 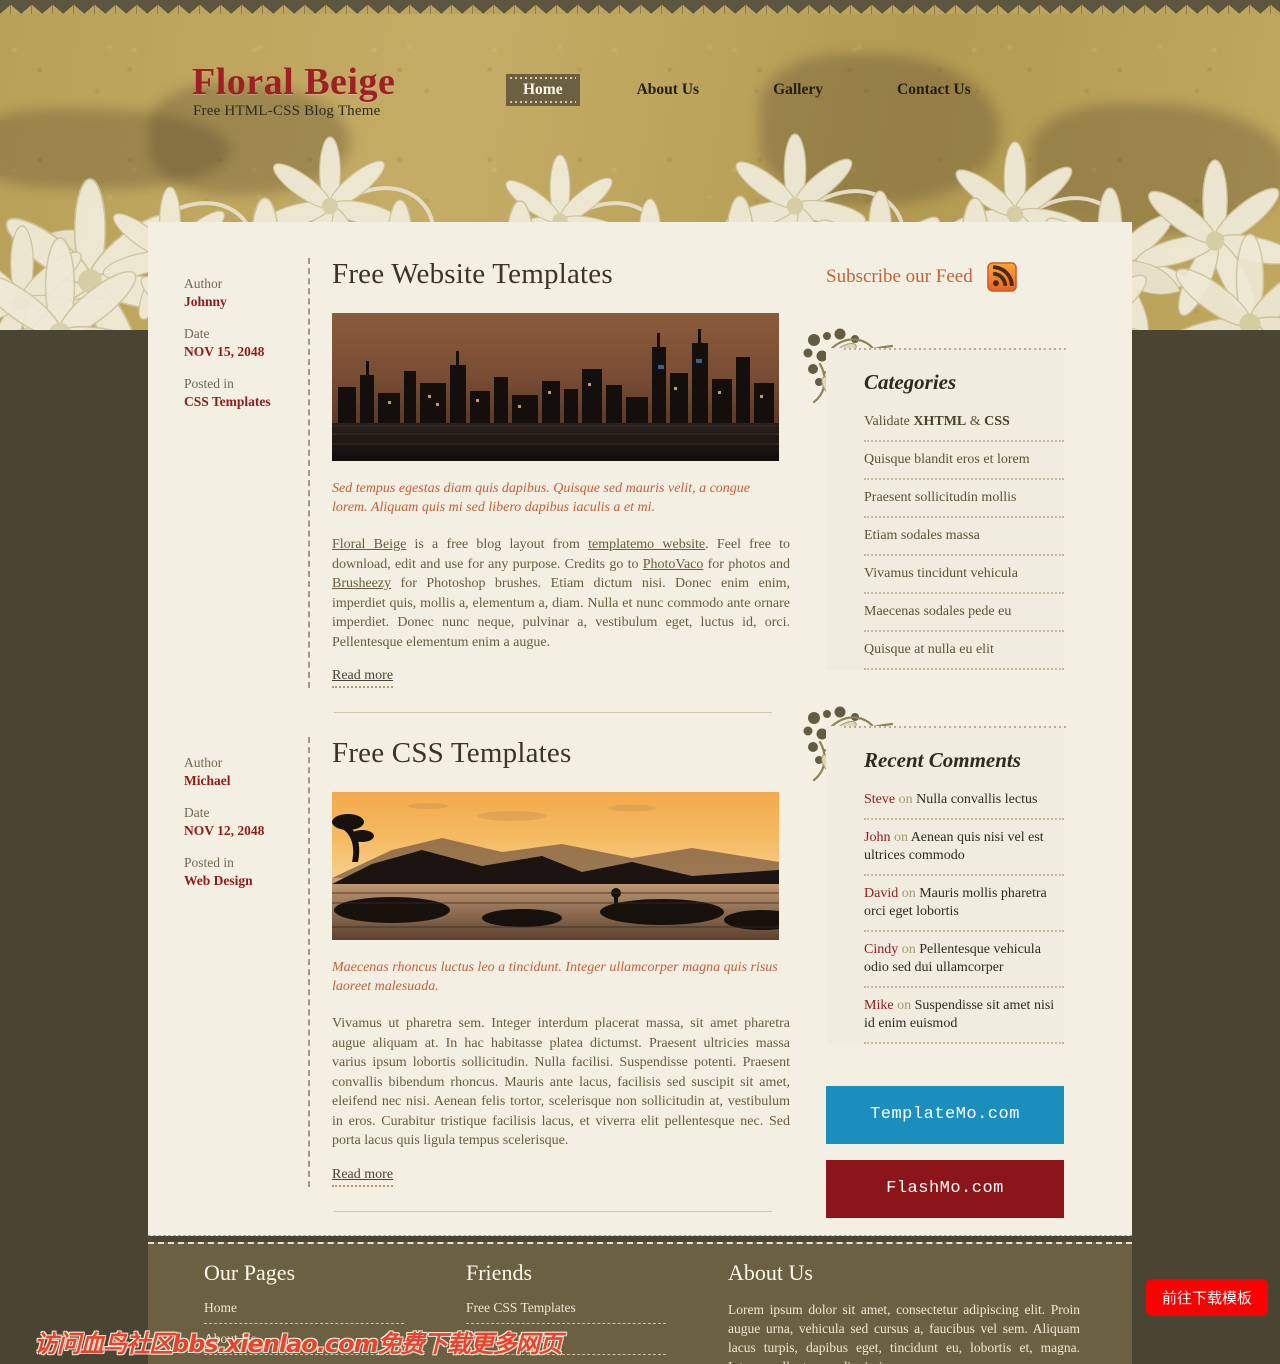 What do you see at coordinates (555, 274) in the screenshot?
I see `post-title: Free Website Templates` at bounding box center [555, 274].